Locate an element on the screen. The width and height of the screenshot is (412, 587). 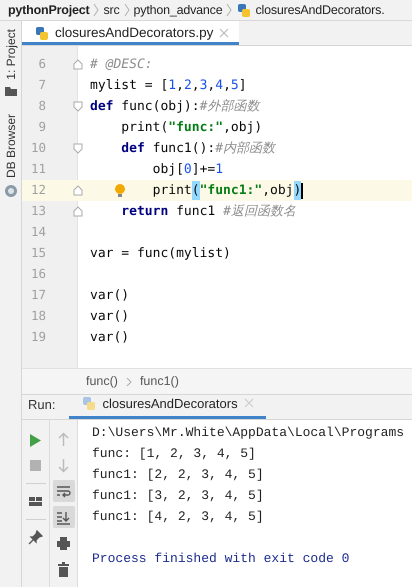
pin-icon is located at coordinates (35, 537).